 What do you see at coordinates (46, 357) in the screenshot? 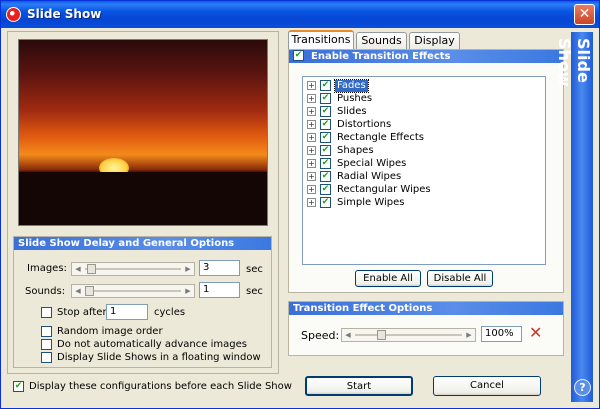
I see `floating-window-checkbox` at bounding box center [46, 357].